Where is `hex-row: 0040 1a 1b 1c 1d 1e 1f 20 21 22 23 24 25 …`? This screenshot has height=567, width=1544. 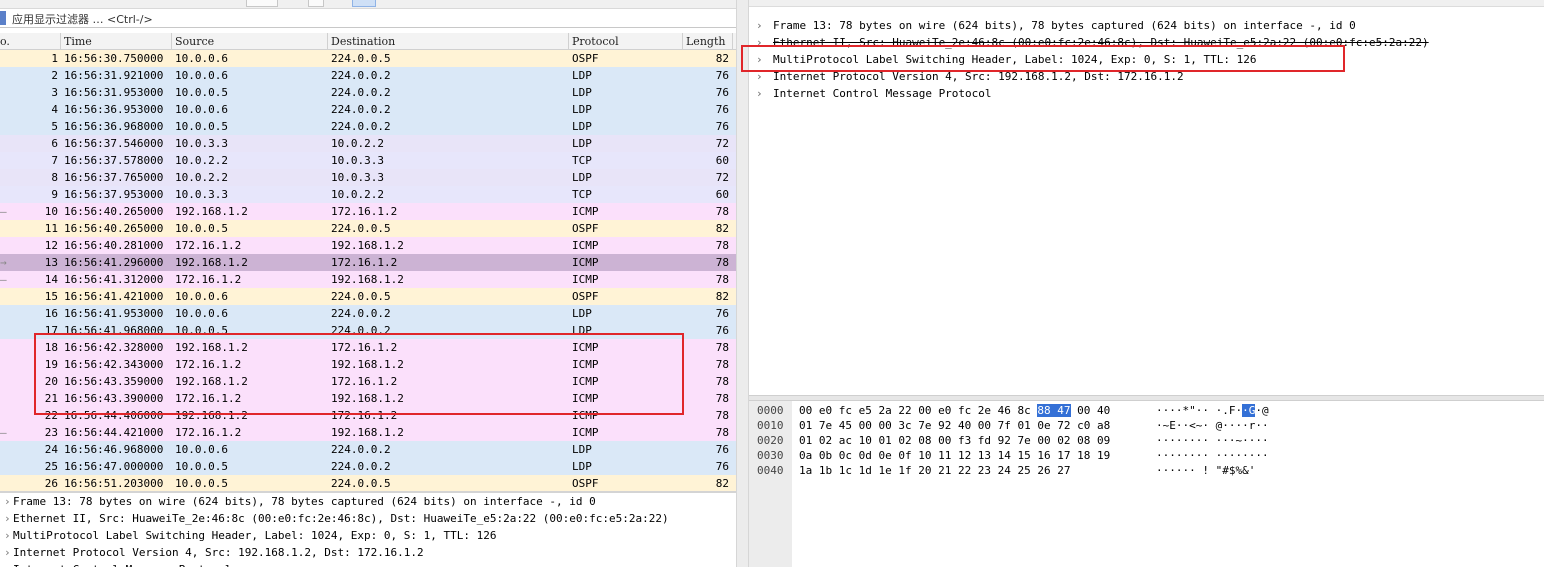 hex-row: 0040 1a 1b 1c 1d 1e 1f 20 21 22 23 24 25 … is located at coordinates (1146, 470).